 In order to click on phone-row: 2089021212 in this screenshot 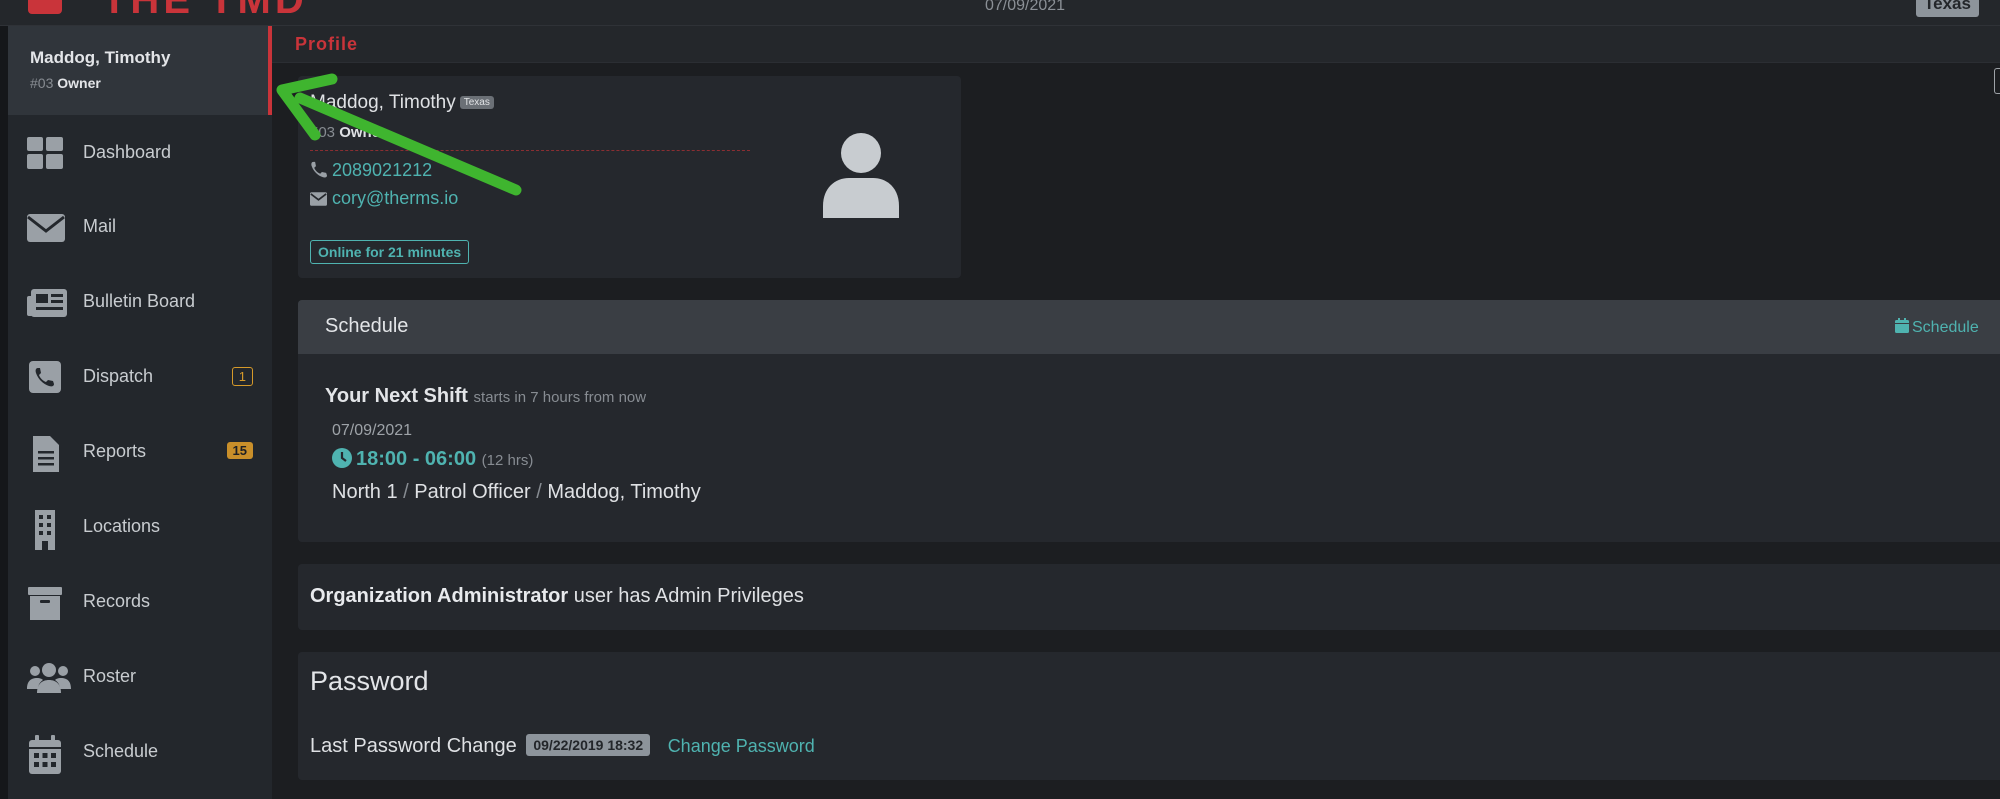, I will do `click(371, 170)`.